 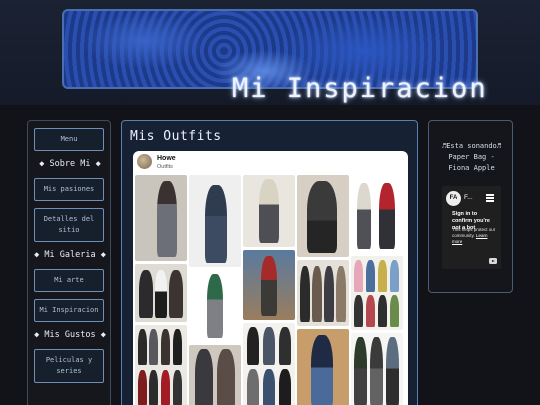 What do you see at coordinates (471, 168) in the screenshot?
I see `now-playing-artist: Fiona Apple` at bounding box center [471, 168].